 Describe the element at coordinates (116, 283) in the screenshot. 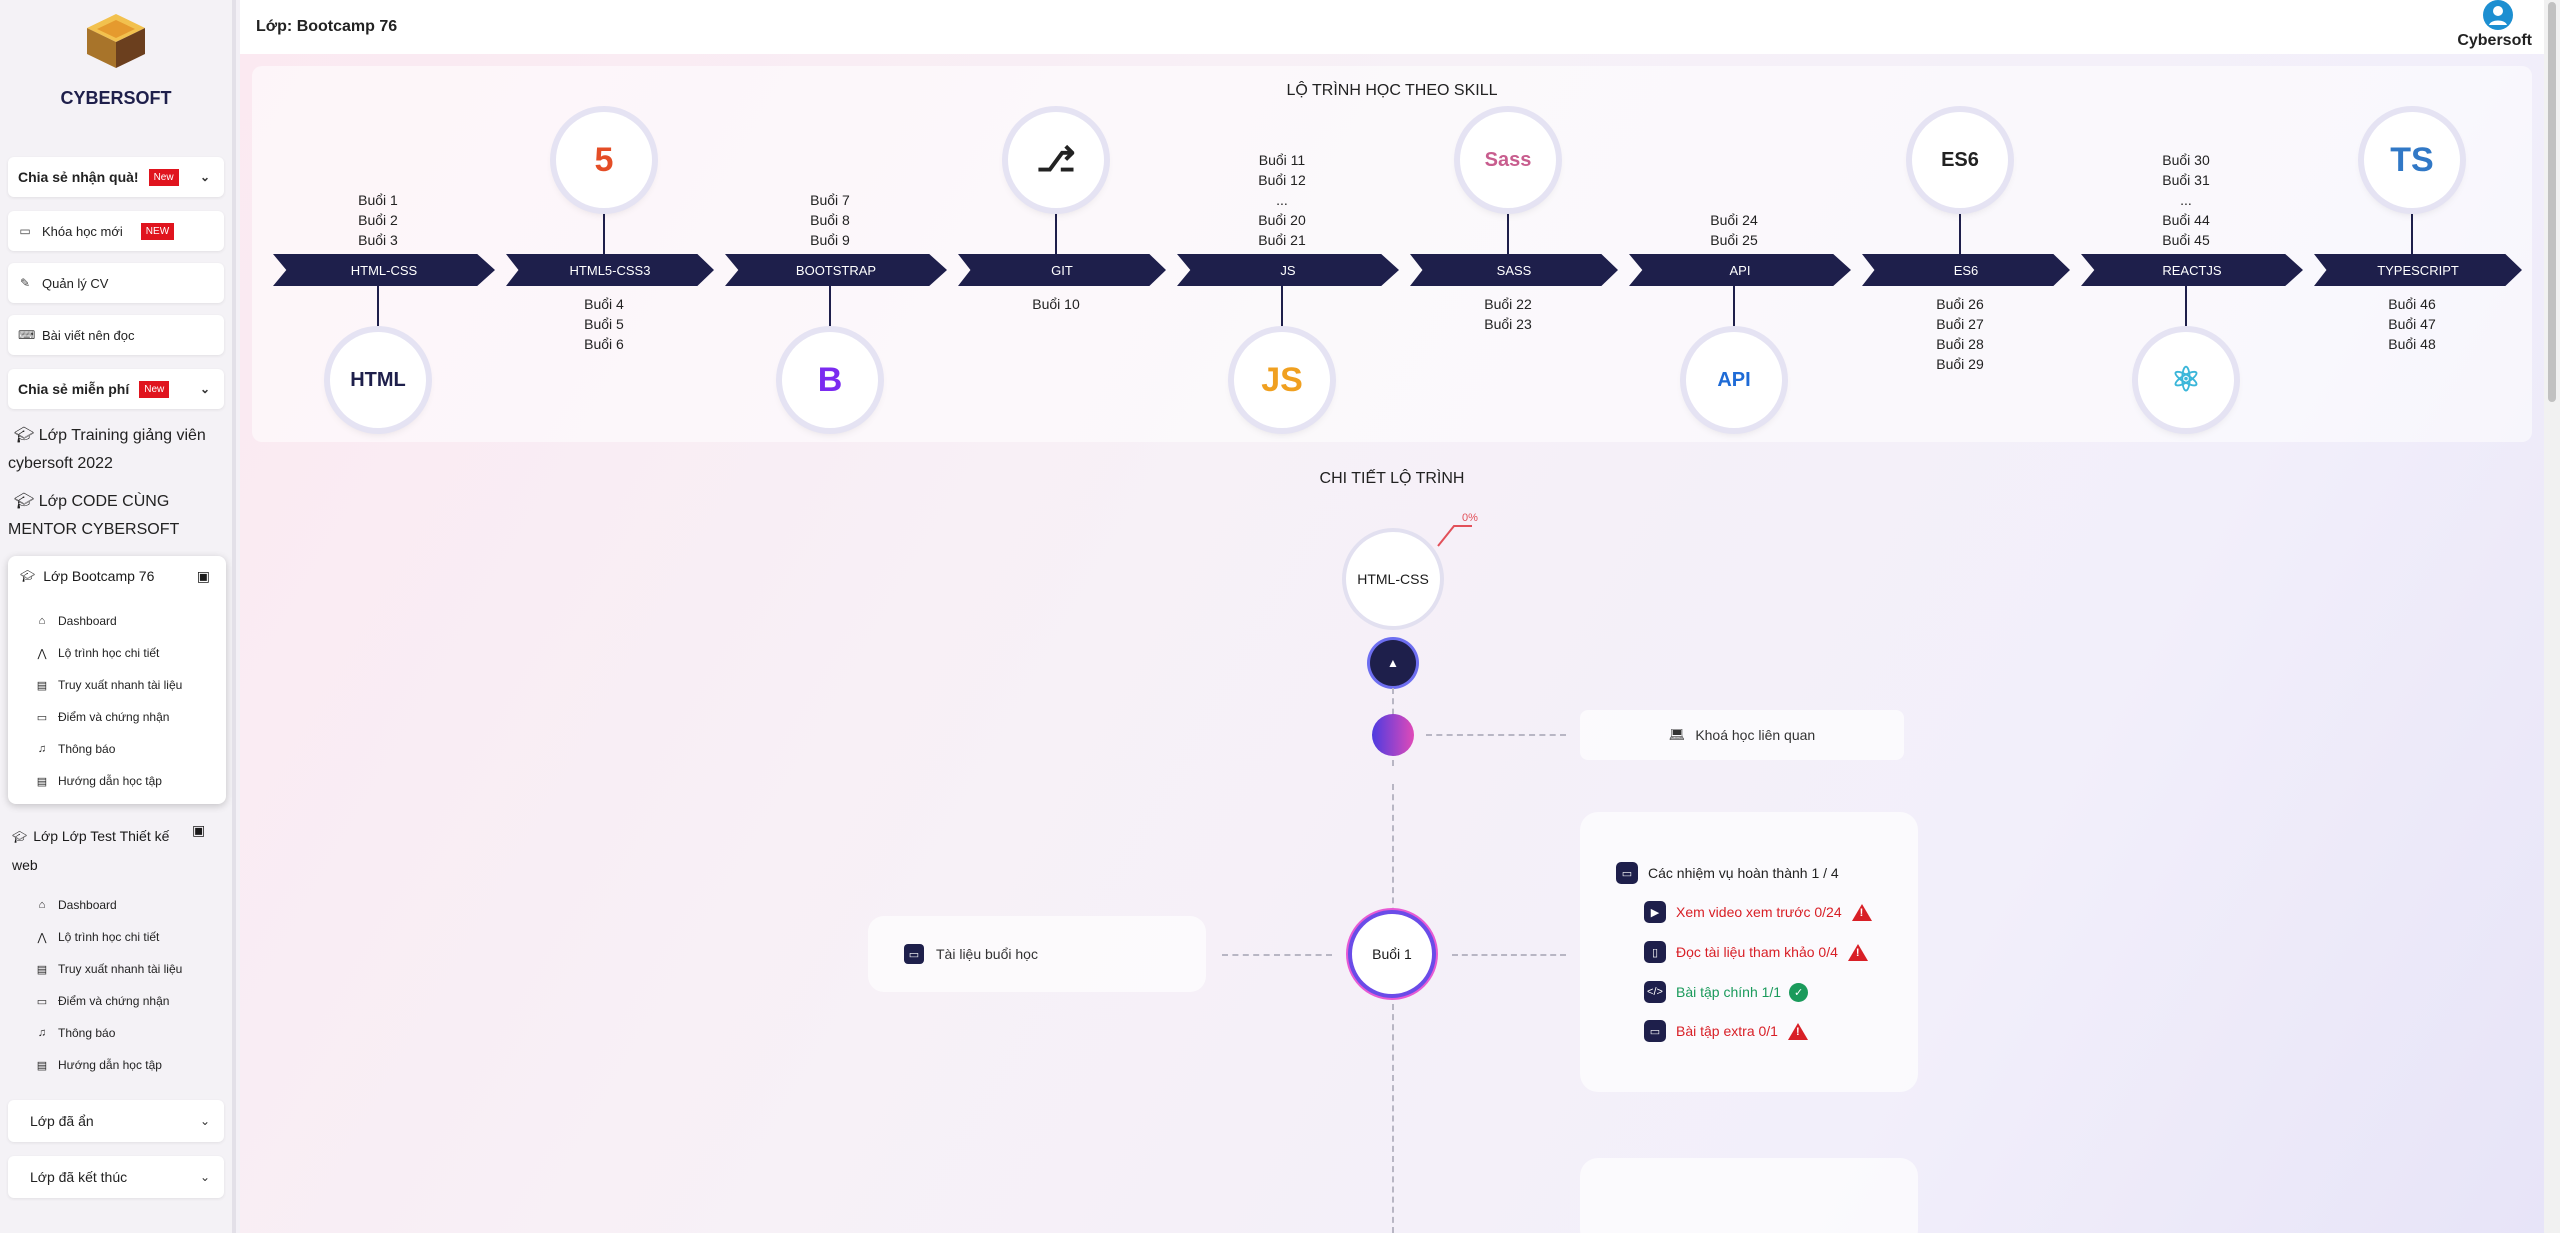

I see `cv-link: ✎ Quản lý CV` at that location.